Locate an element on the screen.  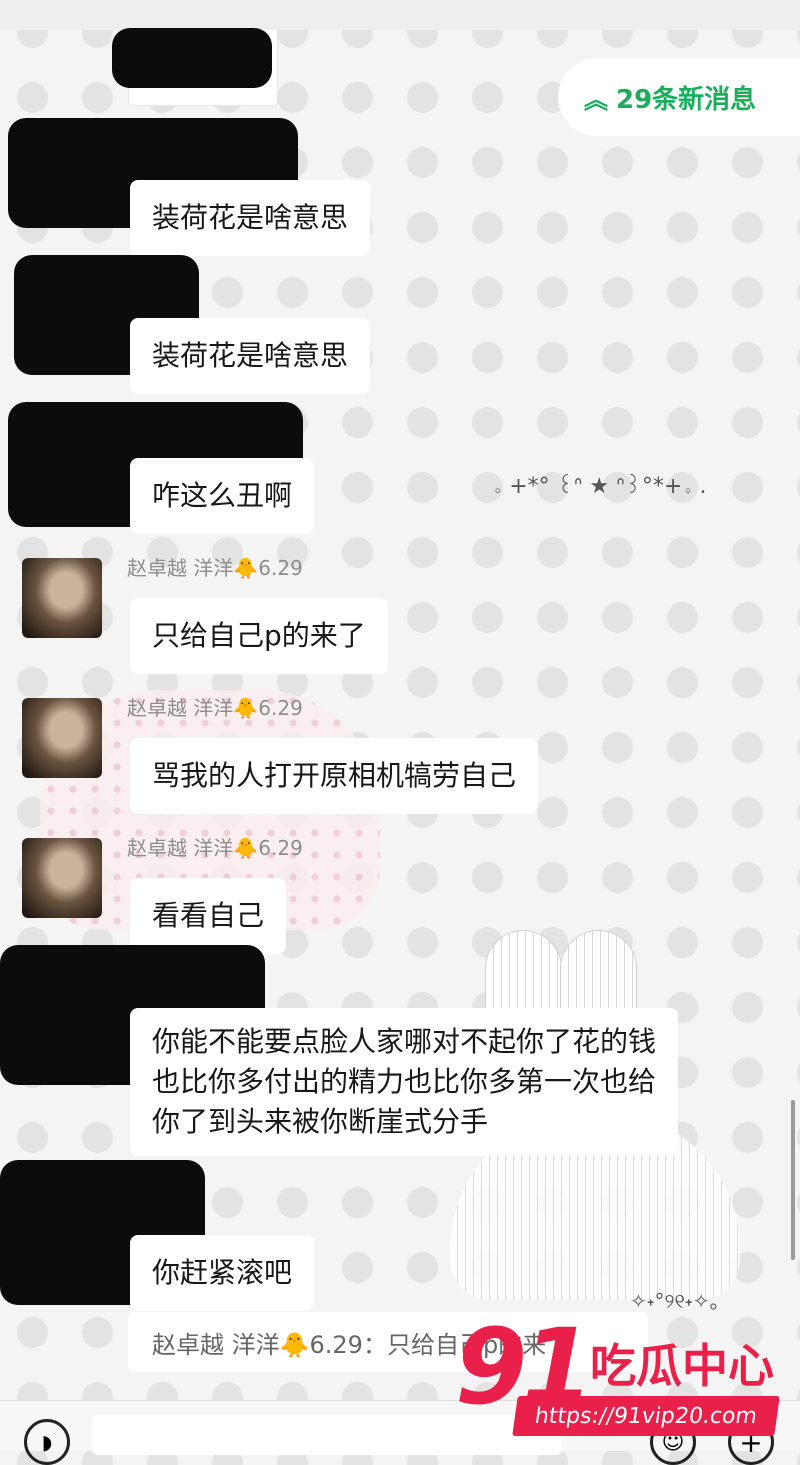
message-bubble: 看看自己 is located at coordinates (208, 916).